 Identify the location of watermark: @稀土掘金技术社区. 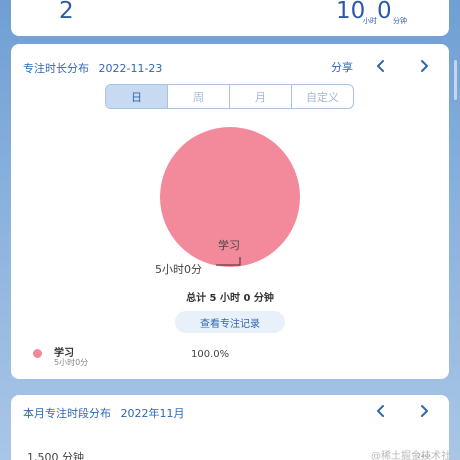
(411, 455).